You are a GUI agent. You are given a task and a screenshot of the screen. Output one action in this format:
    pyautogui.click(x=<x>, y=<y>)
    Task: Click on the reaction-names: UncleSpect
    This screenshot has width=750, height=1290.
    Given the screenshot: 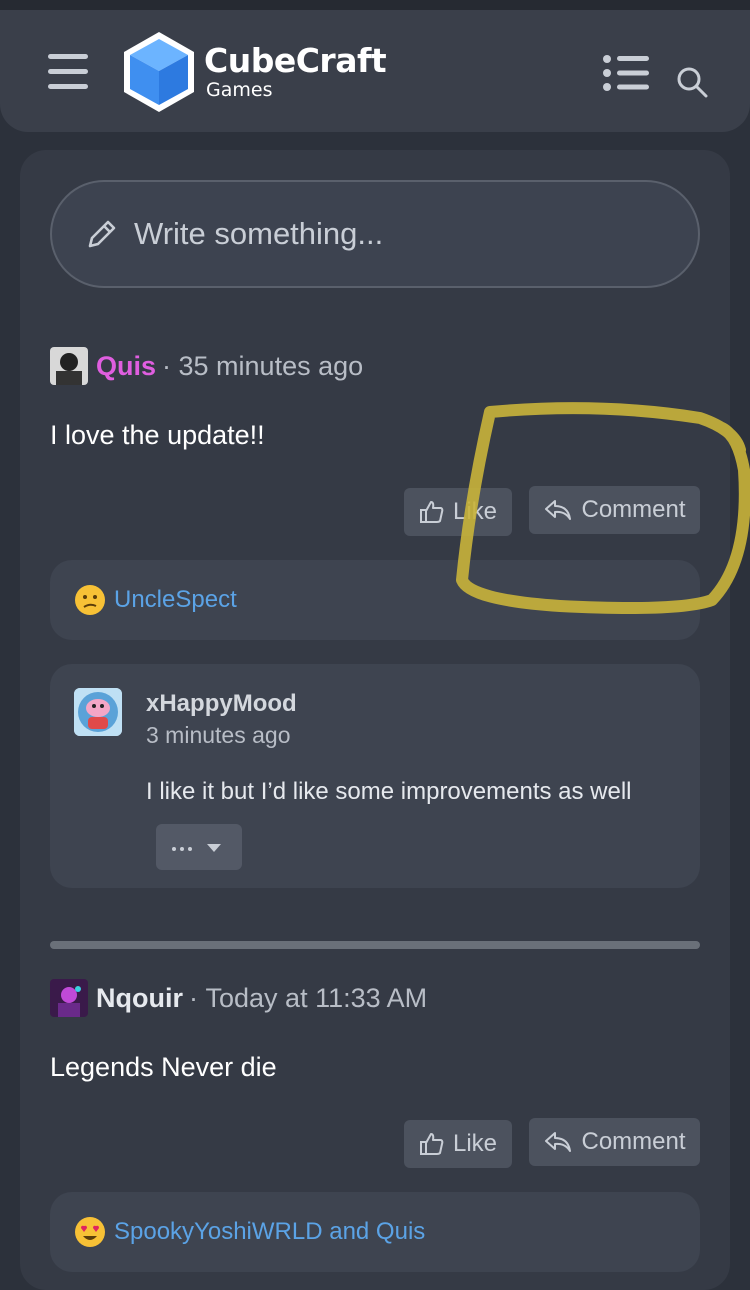 What is the action you would take?
    pyautogui.click(x=175, y=600)
    